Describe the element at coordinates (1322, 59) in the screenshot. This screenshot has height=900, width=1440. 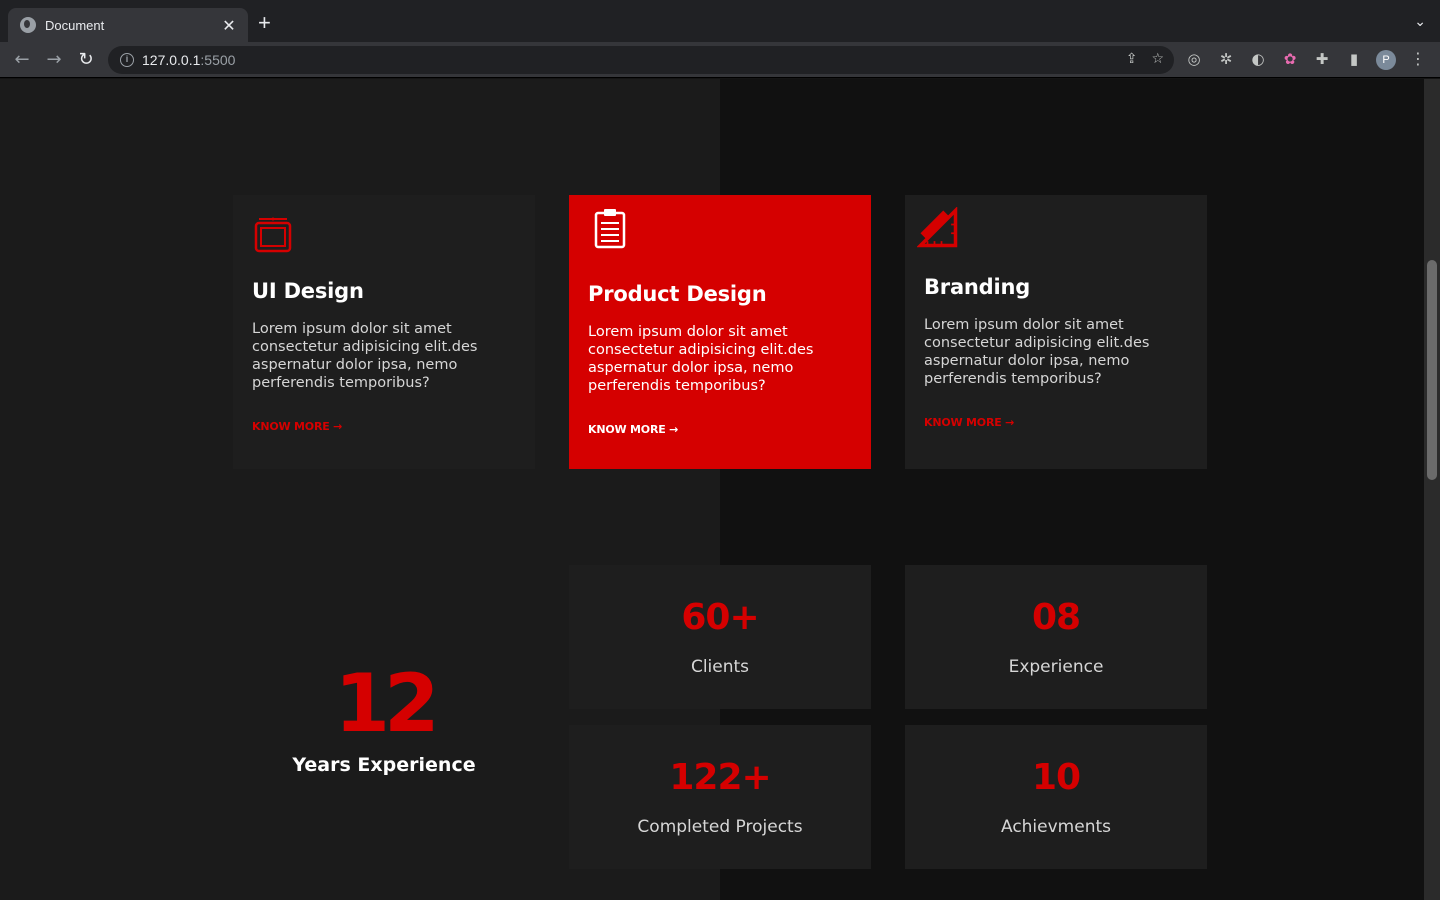
I see `extensions-puzzle-icon: ✚` at that location.